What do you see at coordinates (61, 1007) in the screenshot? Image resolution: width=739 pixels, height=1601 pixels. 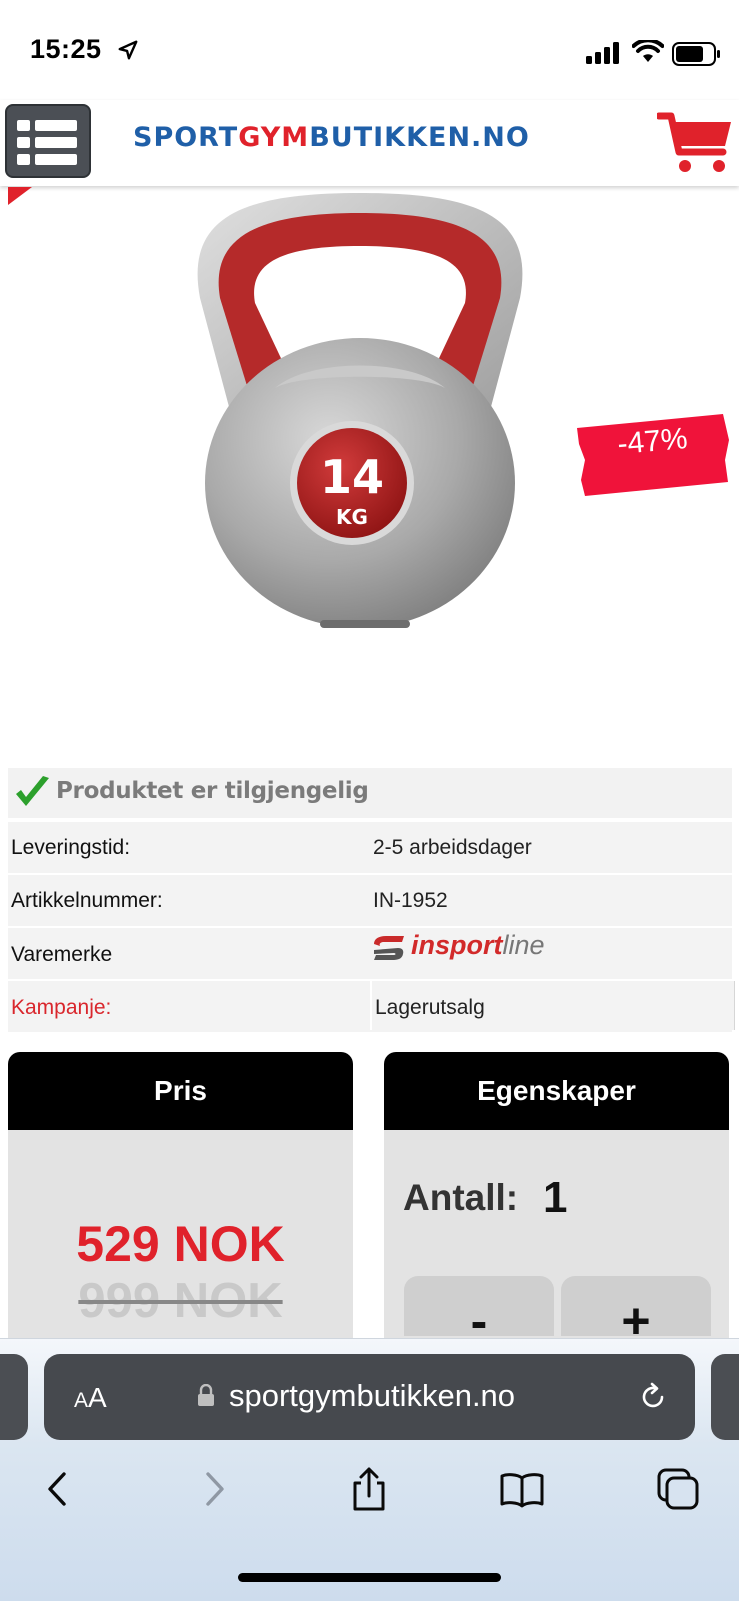 I see `campaign-label: Kampanje:` at bounding box center [61, 1007].